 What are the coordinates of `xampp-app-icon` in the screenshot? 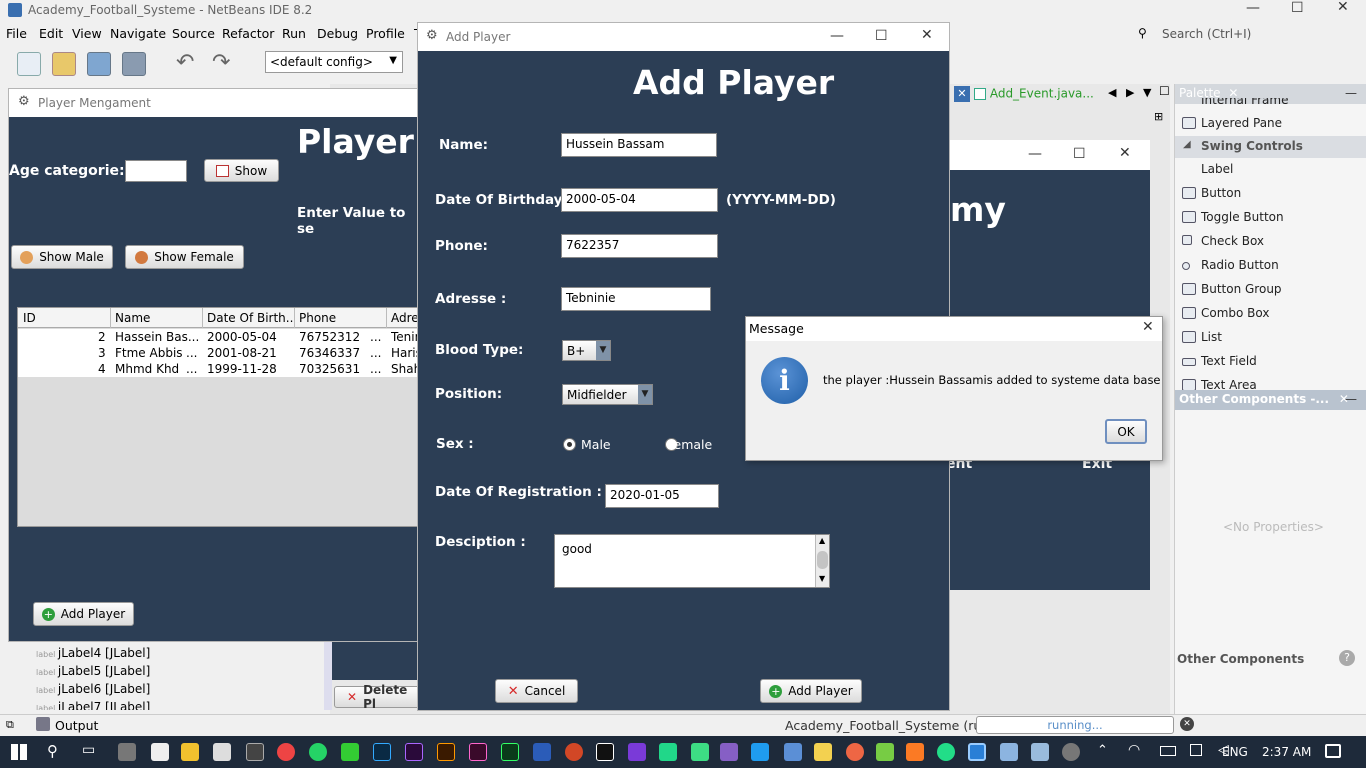 It's located at (915, 752).